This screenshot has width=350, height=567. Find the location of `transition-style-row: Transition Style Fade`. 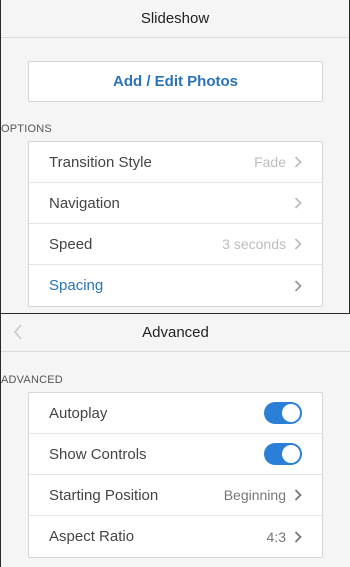

transition-style-row: Transition Style Fade is located at coordinates (175, 162).